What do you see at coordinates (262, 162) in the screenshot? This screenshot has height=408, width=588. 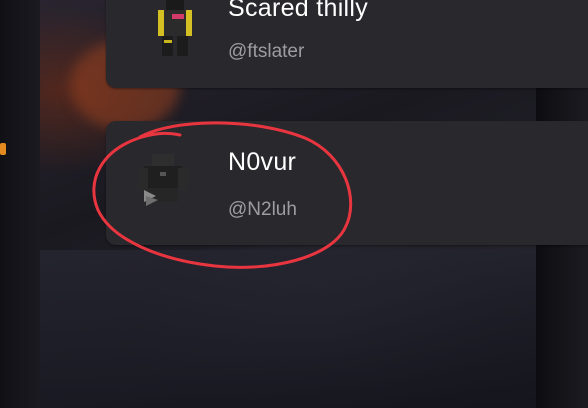 I see `user-display-name: N0vur` at bounding box center [262, 162].